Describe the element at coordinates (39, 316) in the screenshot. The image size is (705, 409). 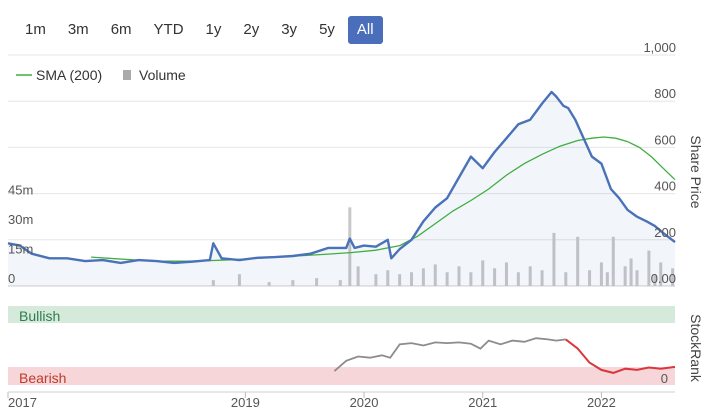
I see `bullish-label: Bullish` at that location.